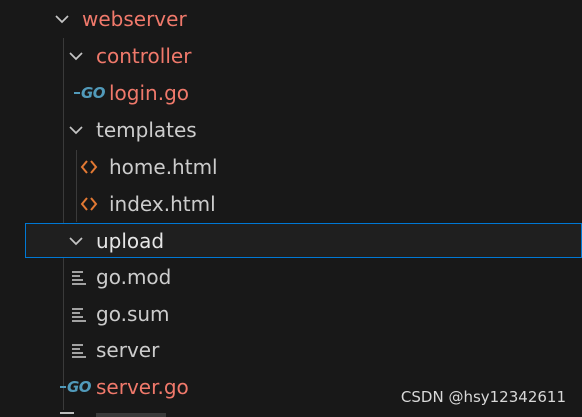  I want to click on tree-item-server: server, so click(291, 350).